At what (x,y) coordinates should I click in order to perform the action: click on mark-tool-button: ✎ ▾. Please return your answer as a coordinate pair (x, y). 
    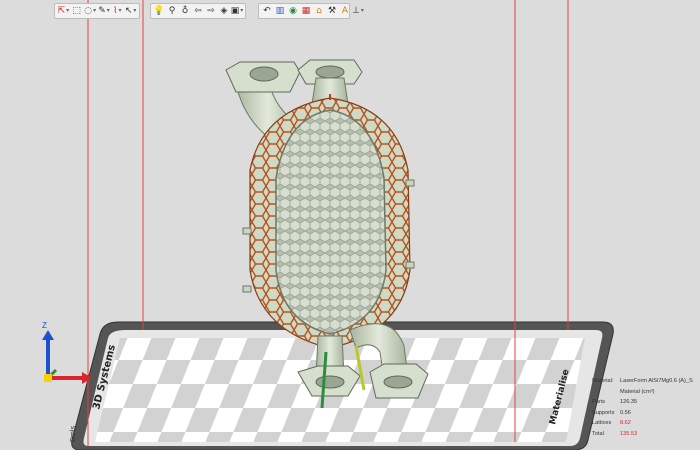
    Looking at the image, I should click on (104, 11).